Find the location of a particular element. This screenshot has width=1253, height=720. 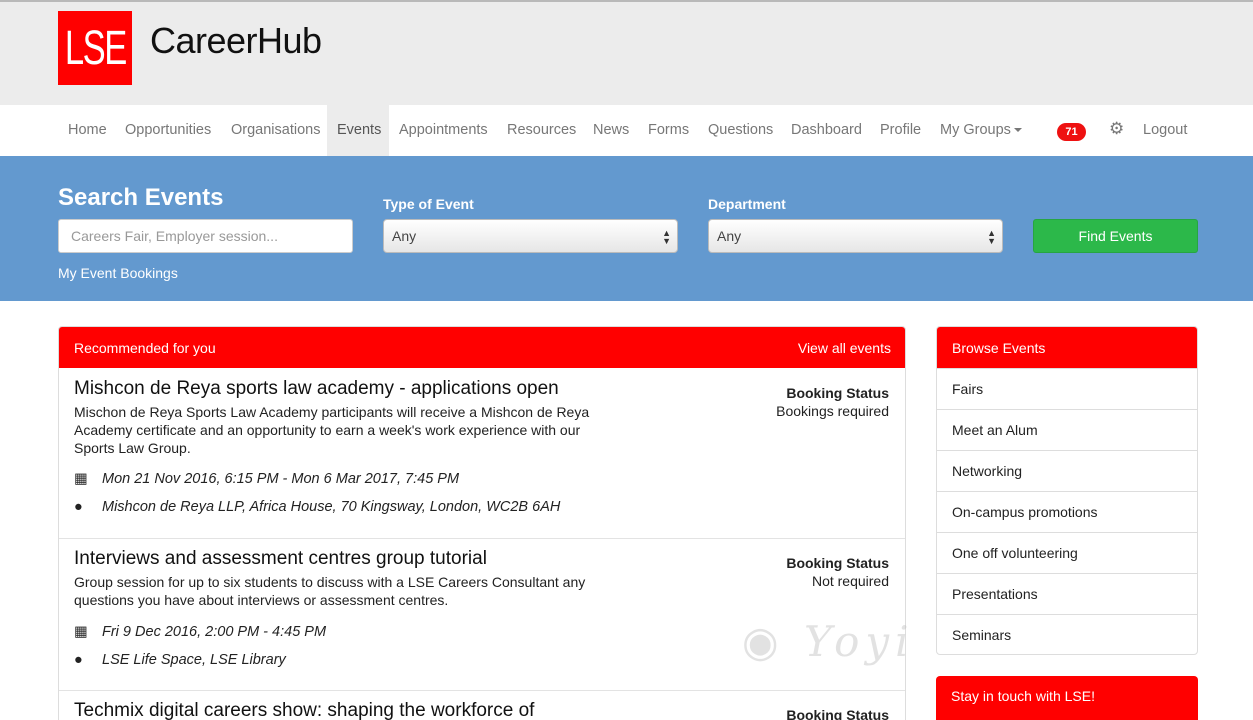

watermark: ◉ Yoyi is located at coordinates (828, 641).